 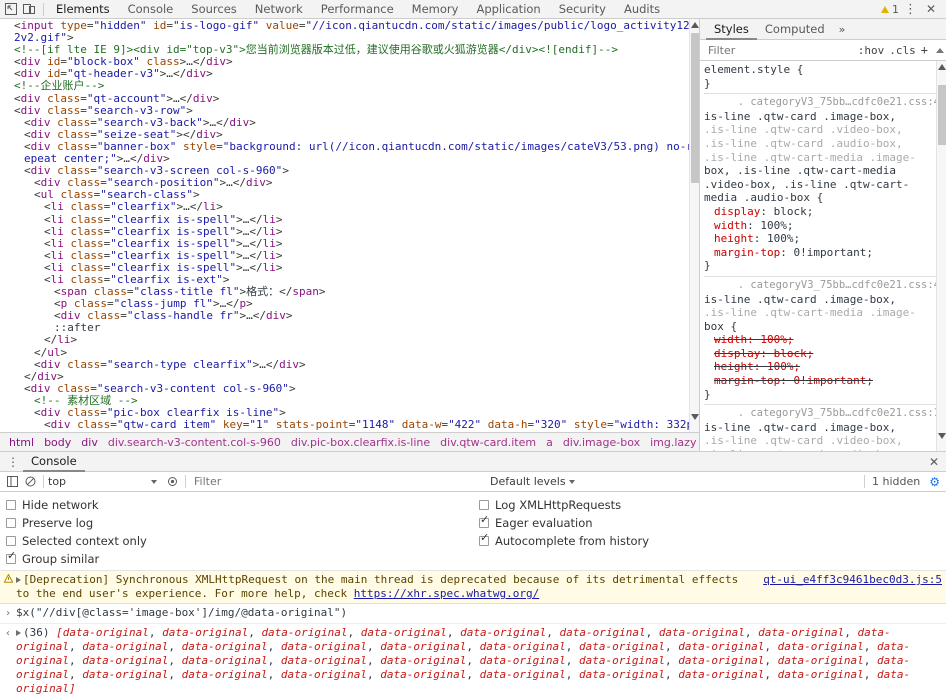 What do you see at coordinates (360, 442) in the screenshot?
I see `breadcrumb-item: div.pic-box.clearfix.is-line` at bounding box center [360, 442].